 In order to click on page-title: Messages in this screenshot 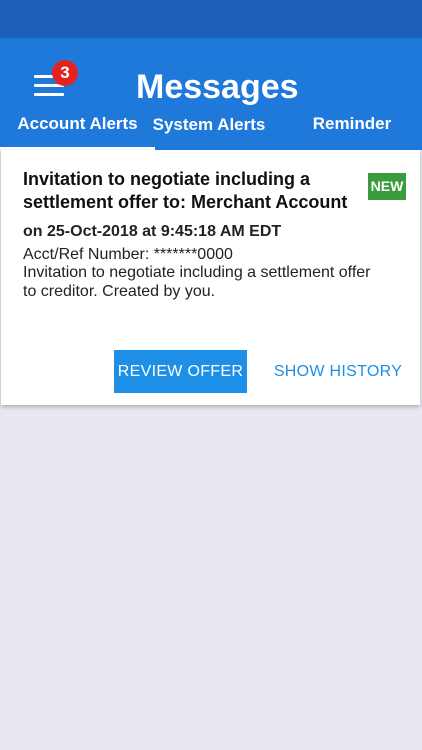, I will do `click(217, 87)`.